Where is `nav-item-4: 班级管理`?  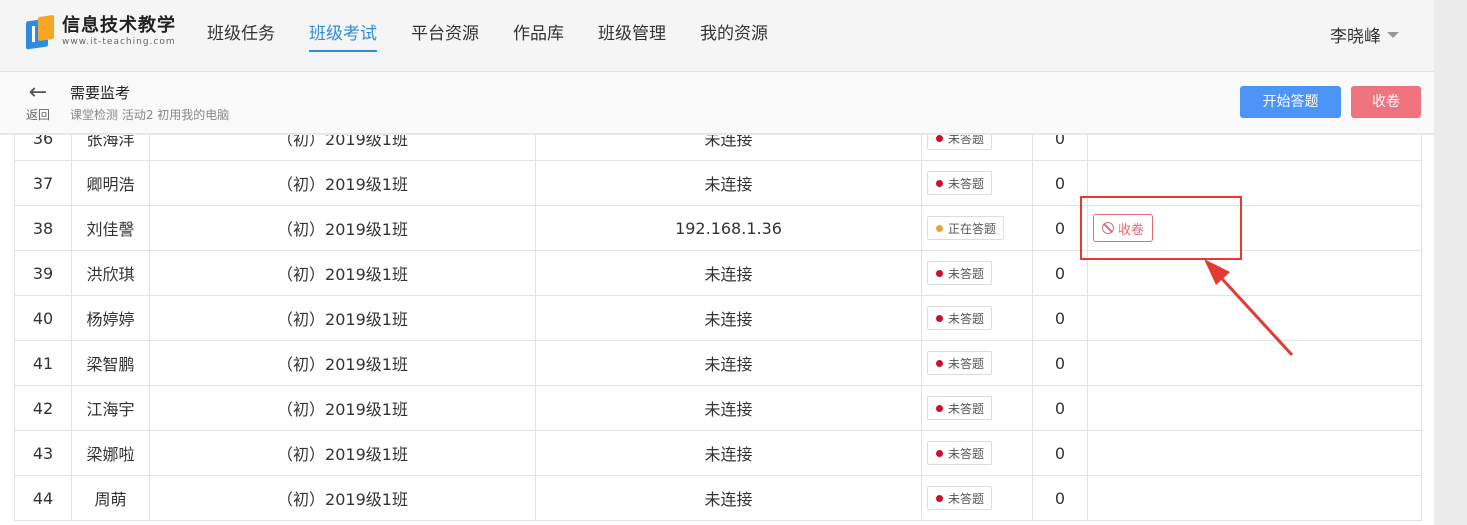
nav-item-4: 班级管理 is located at coordinates (632, 36).